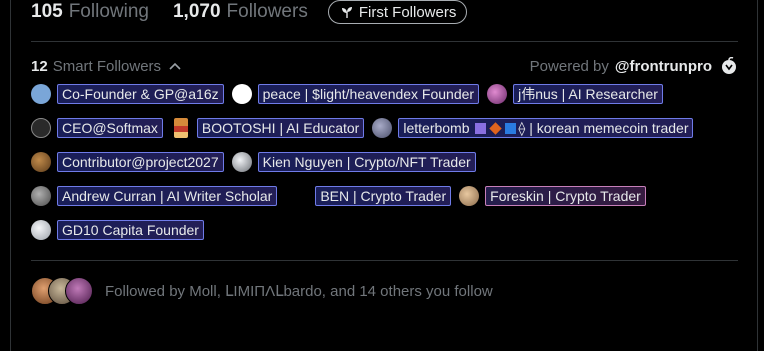 Image resolution: width=764 pixels, height=351 pixels. Describe the element at coordinates (481, 128) in the screenshot. I see `purple-square-icon` at that location.